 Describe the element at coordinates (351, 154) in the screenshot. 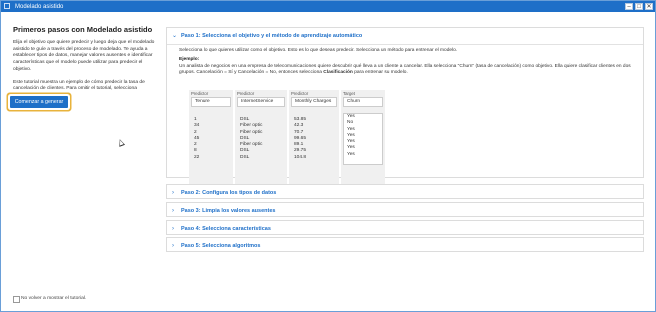

I see `table-cell: Yes` at that location.